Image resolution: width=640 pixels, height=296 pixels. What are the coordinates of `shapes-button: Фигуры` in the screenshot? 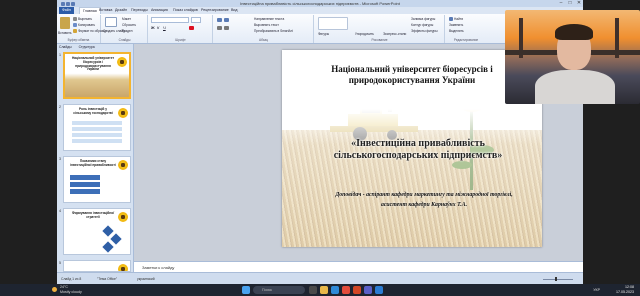 It's located at (323, 34).